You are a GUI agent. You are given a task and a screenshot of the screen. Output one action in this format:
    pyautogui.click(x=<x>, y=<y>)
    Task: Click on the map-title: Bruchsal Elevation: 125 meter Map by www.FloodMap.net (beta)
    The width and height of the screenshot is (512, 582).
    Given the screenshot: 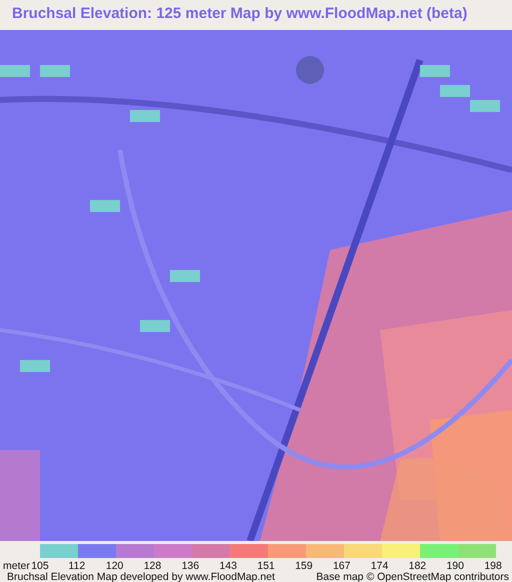 What is the action you would take?
    pyautogui.click(x=239, y=14)
    